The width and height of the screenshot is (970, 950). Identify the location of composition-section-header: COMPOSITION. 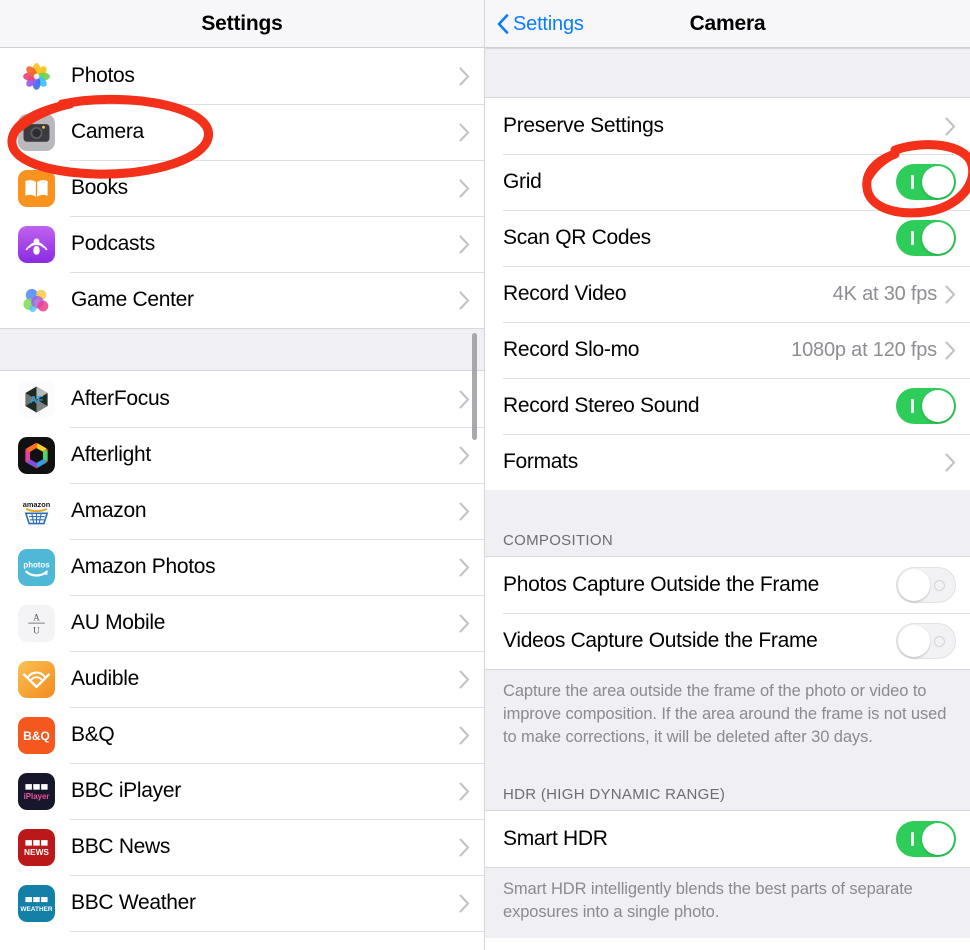
(727, 523).